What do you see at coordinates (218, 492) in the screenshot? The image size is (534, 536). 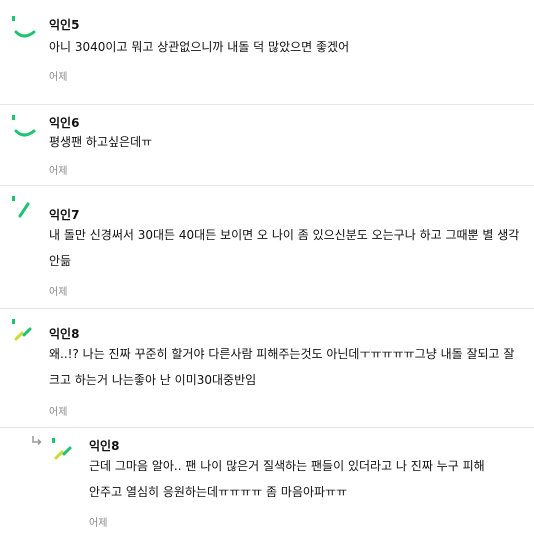 I see `comment-text-line: 안주고 열심히 응원하는데ㅠㅠㅠㅠ 좀 마음아파ㅠㅠ` at bounding box center [218, 492].